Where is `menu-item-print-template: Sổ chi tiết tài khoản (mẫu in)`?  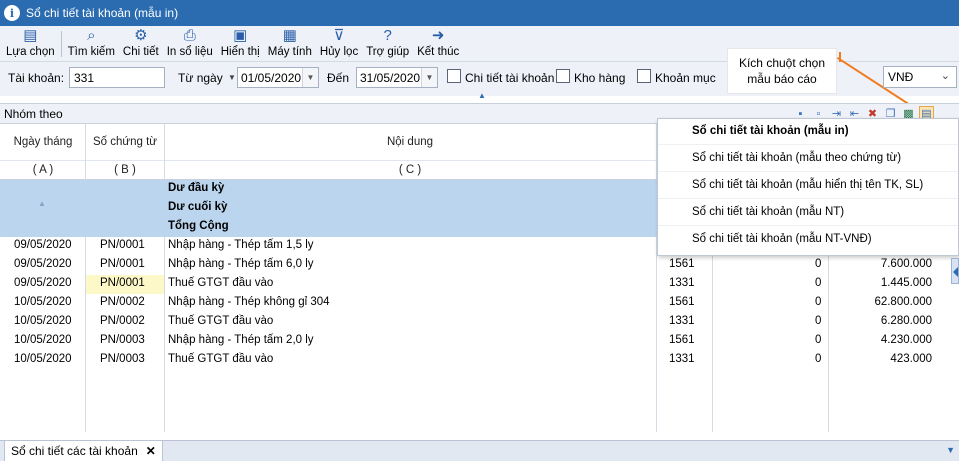
menu-item-print-template: Sổ chi tiết tài khoản (mẫu in) is located at coordinates (808, 132).